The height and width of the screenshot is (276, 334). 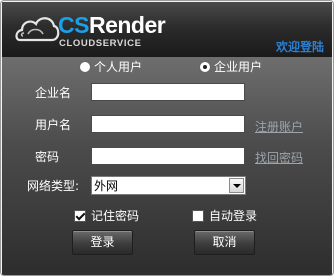 I want to click on login-button: 登录, so click(x=102, y=242).